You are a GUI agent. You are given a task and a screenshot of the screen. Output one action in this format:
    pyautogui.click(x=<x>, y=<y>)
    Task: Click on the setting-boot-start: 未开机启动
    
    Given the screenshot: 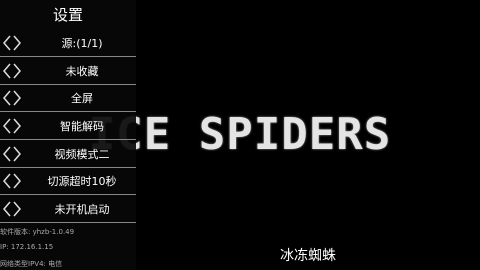 What is the action you would take?
    pyautogui.click(x=68, y=210)
    